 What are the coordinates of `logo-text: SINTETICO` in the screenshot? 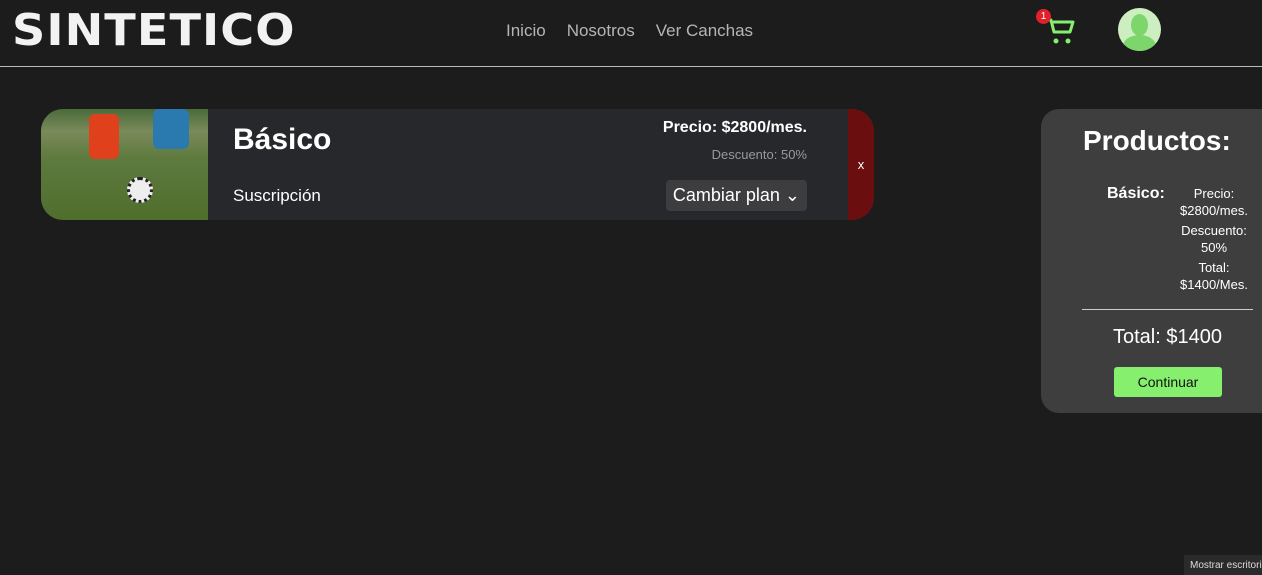 It's located at (154, 30).